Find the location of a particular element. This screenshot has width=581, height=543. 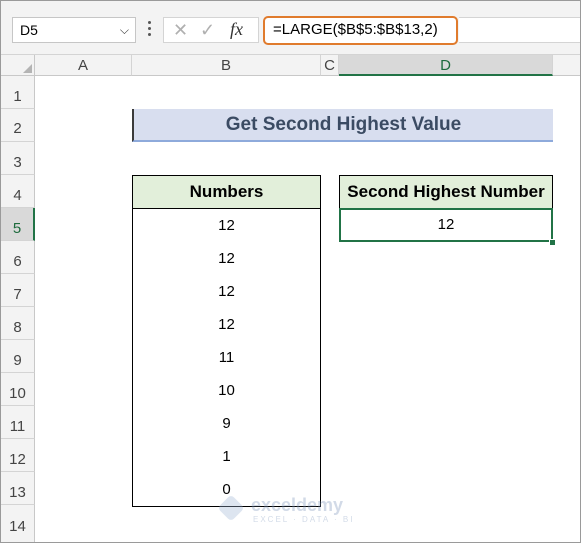

enter-icon: ✓ is located at coordinates (207, 30).